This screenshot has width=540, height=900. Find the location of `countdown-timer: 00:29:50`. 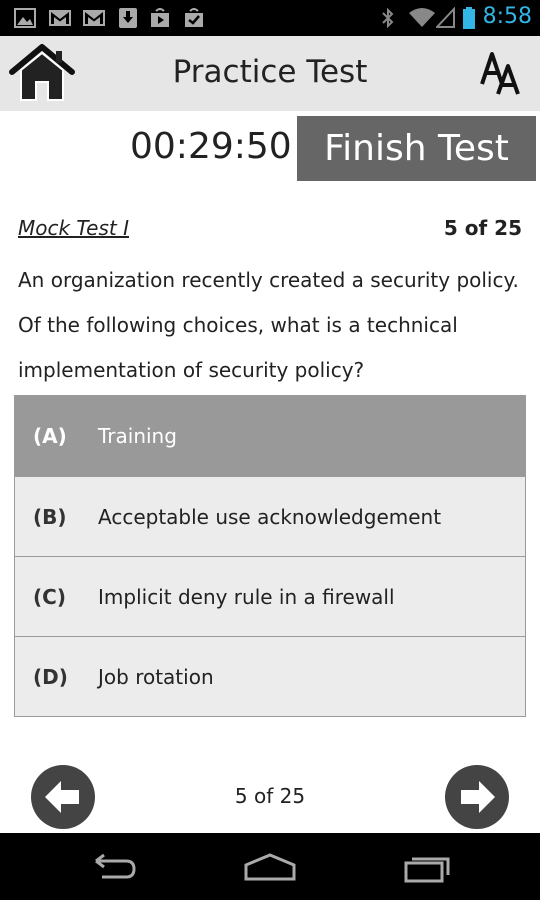

countdown-timer: 00:29:50 is located at coordinates (211, 146).